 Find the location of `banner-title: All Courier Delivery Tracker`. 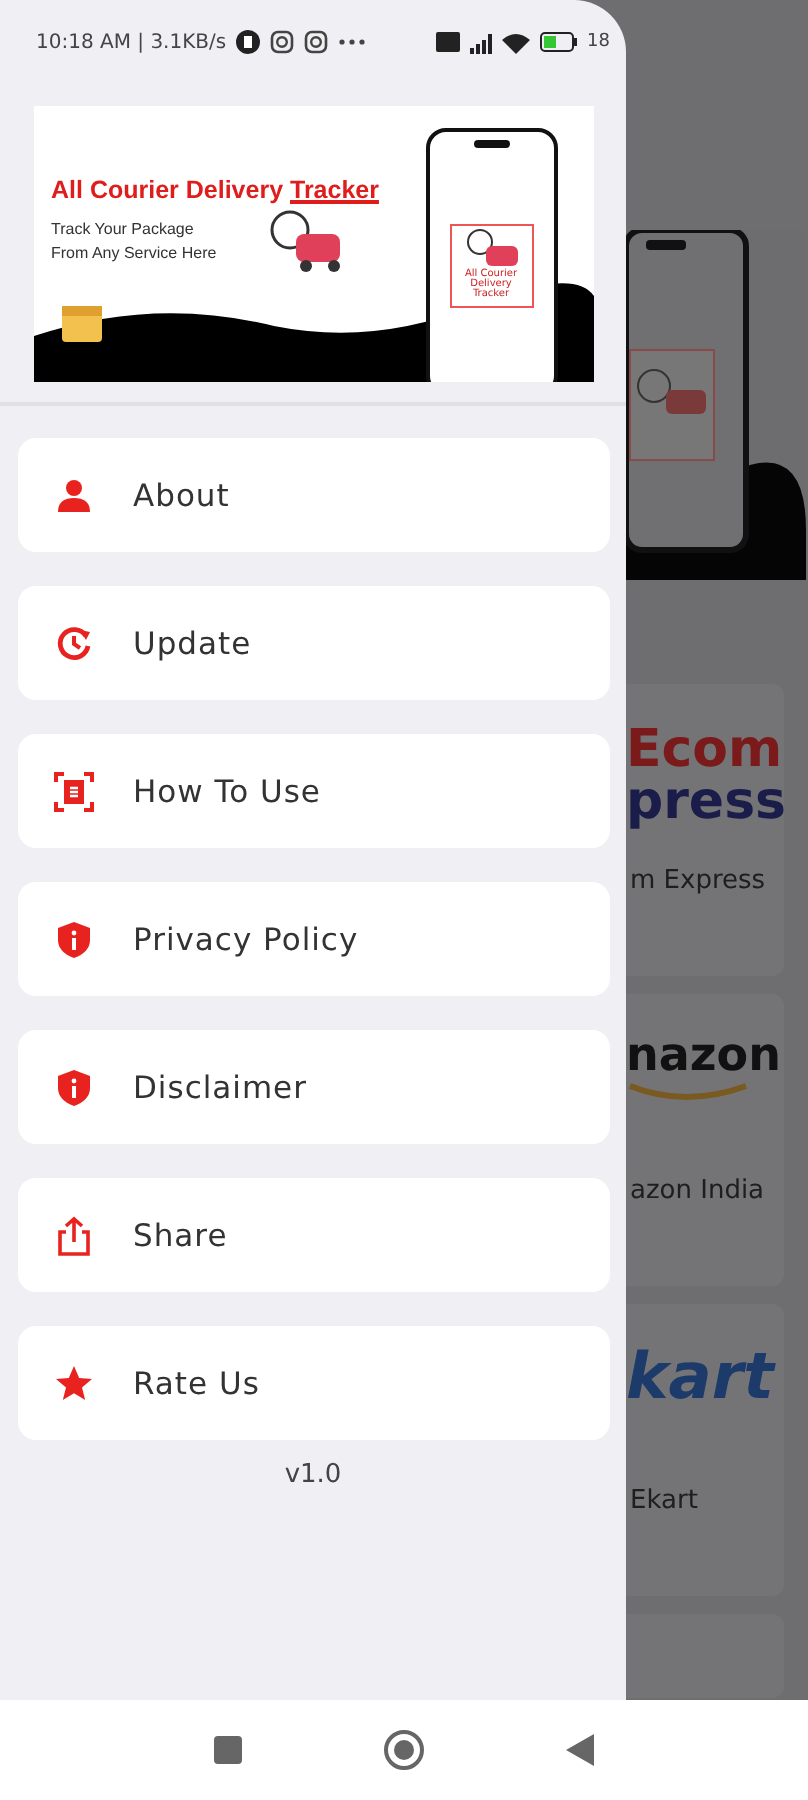

banner-title: All Courier Delivery Tracker is located at coordinates (215, 190).